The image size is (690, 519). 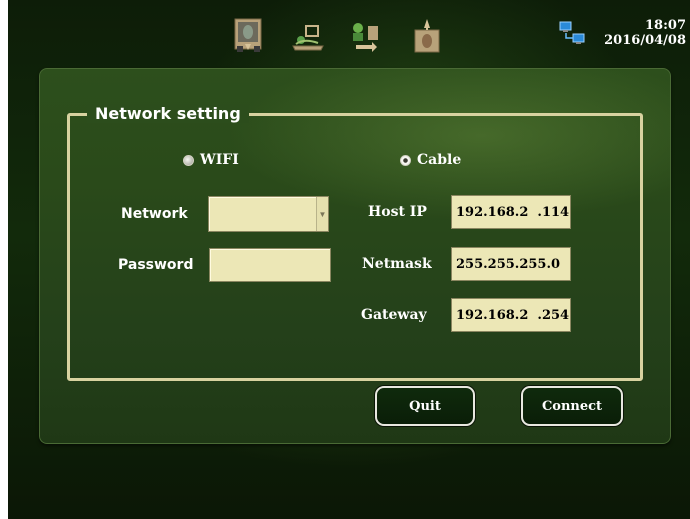 I want to click on wifi-radio-button, so click(x=188, y=160).